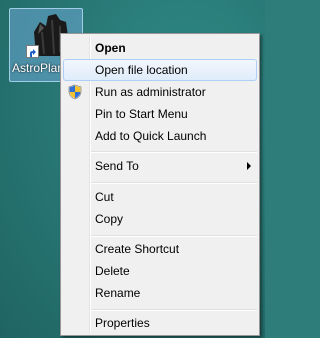 This screenshot has height=338, width=320. What do you see at coordinates (160, 271) in the screenshot?
I see `menu-item-delete: Delete` at bounding box center [160, 271].